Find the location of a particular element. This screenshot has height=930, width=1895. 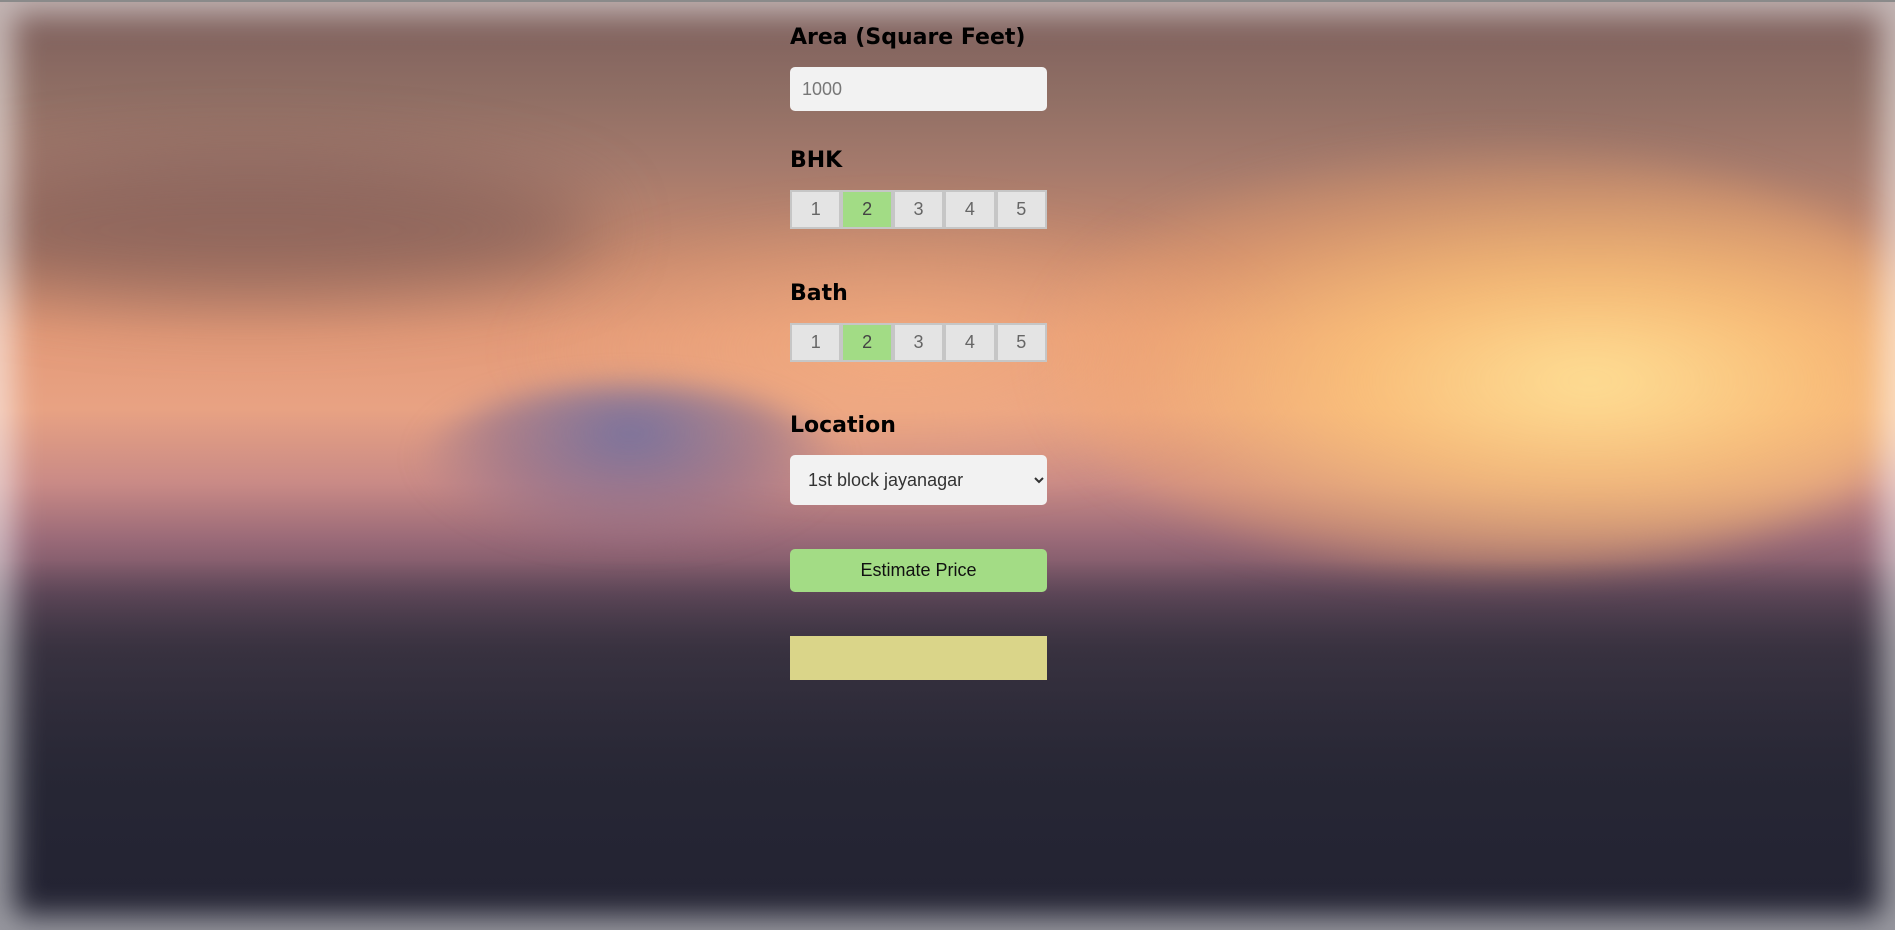

bath-option-1: 1 is located at coordinates (816, 342).